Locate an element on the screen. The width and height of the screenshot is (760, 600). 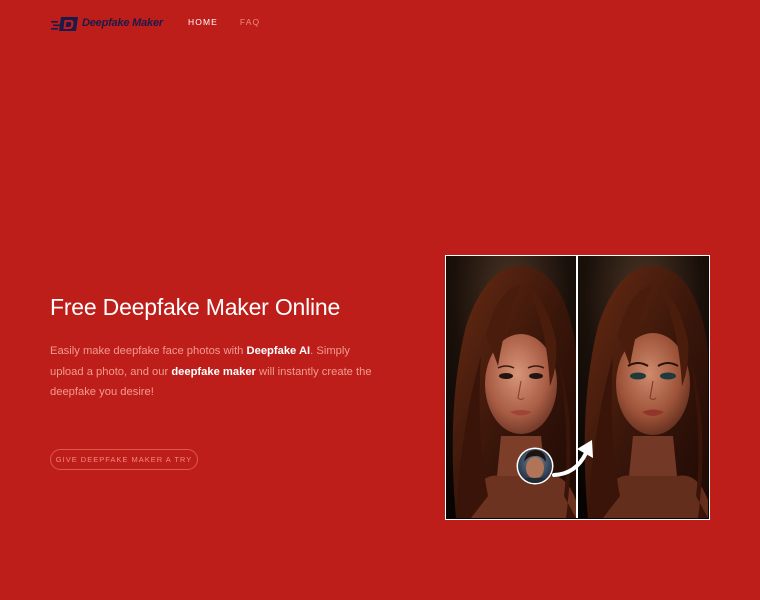
hero-desc-highlight: deepfake maker is located at coordinates (213, 371).